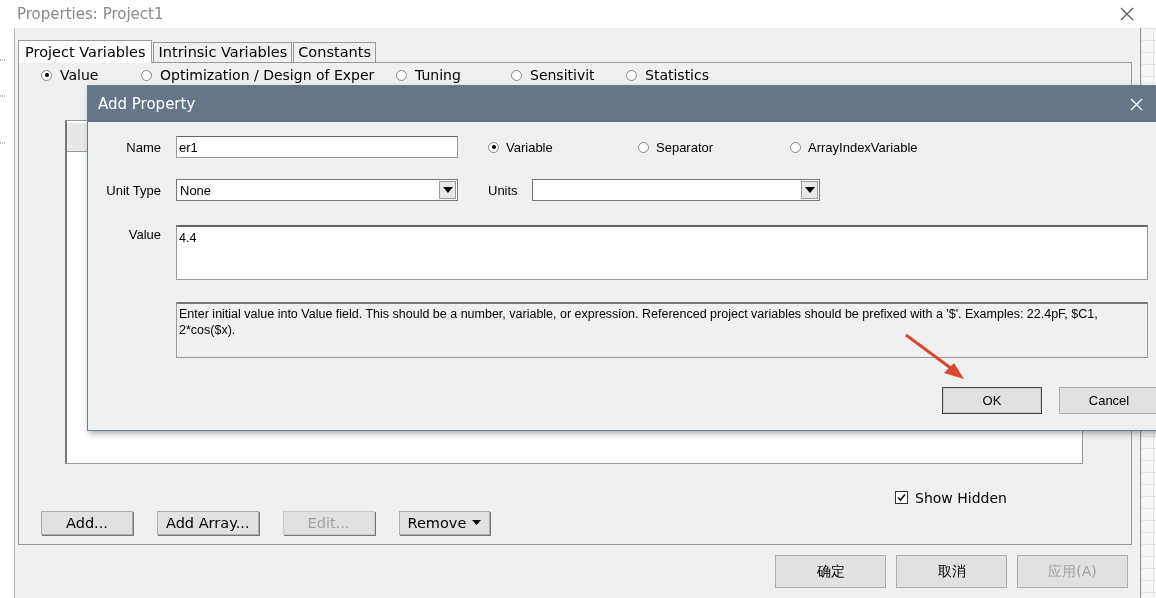 The image size is (1156, 598). What do you see at coordinates (662, 330) in the screenshot?
I see `help-text: Enter initial value into Value field. This should be a number, variable, or expression. Referenced project variables should be prefixed with a '$'. Examples: 22.4pF, $C1, 2*cos($x).` at bounding box center [662, 330].